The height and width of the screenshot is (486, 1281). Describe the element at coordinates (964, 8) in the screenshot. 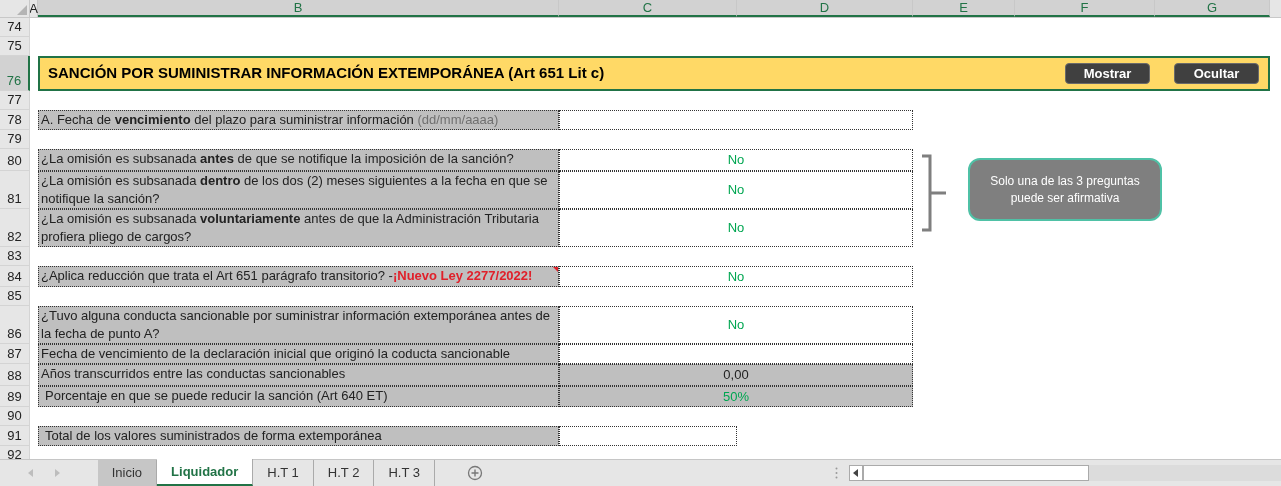

I see `column-header: E` at that location.